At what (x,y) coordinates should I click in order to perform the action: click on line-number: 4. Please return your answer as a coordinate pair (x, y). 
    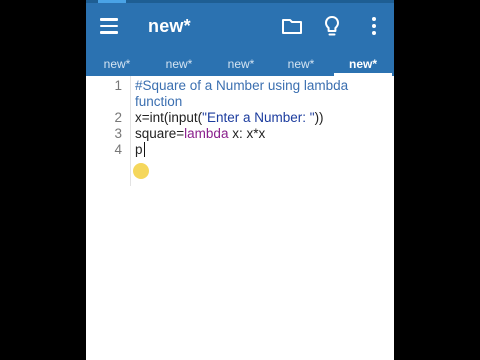
    Looking at the image, I should click on (118, 149).